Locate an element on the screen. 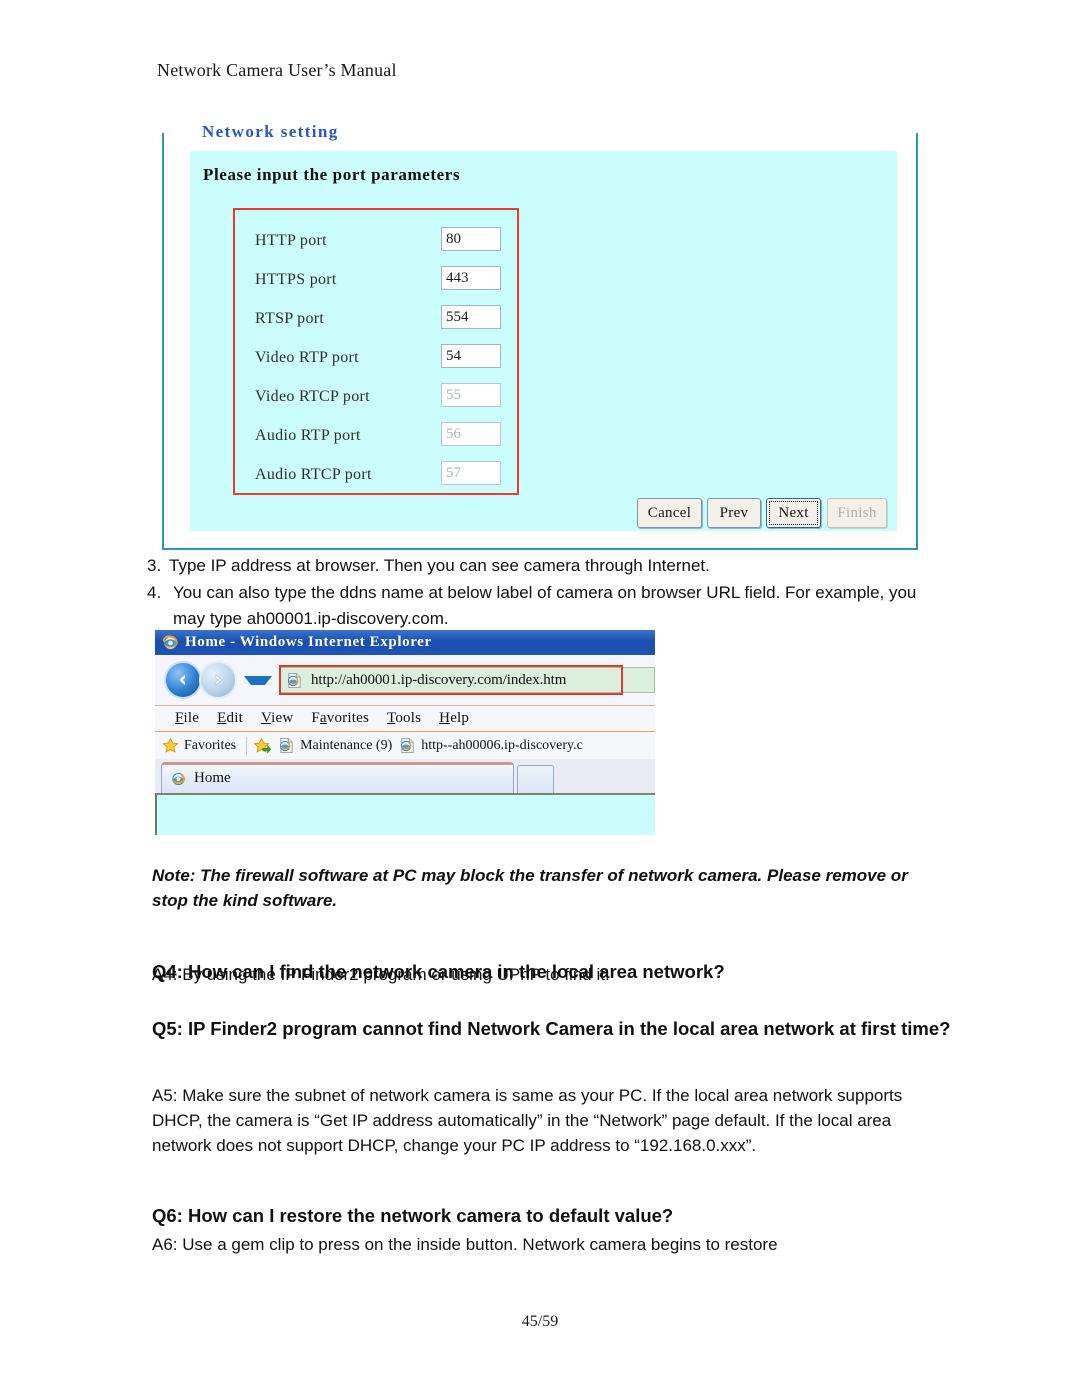 Image resolution: width=1080 pixels, height=1397 pixels. finish-button: Finish is located at coordinates (857, 513).